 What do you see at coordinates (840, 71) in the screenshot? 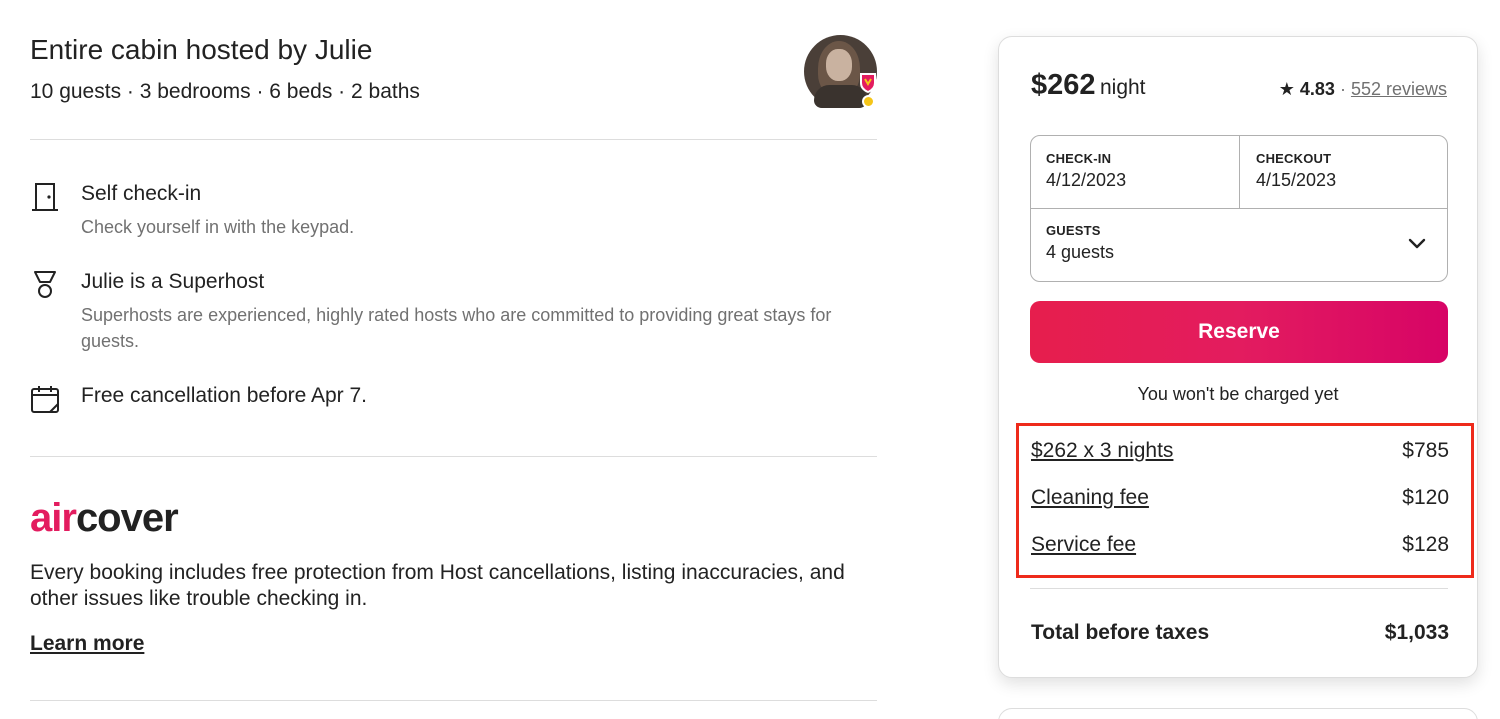
I see `host-avatar` at bounding box center [840, 71].